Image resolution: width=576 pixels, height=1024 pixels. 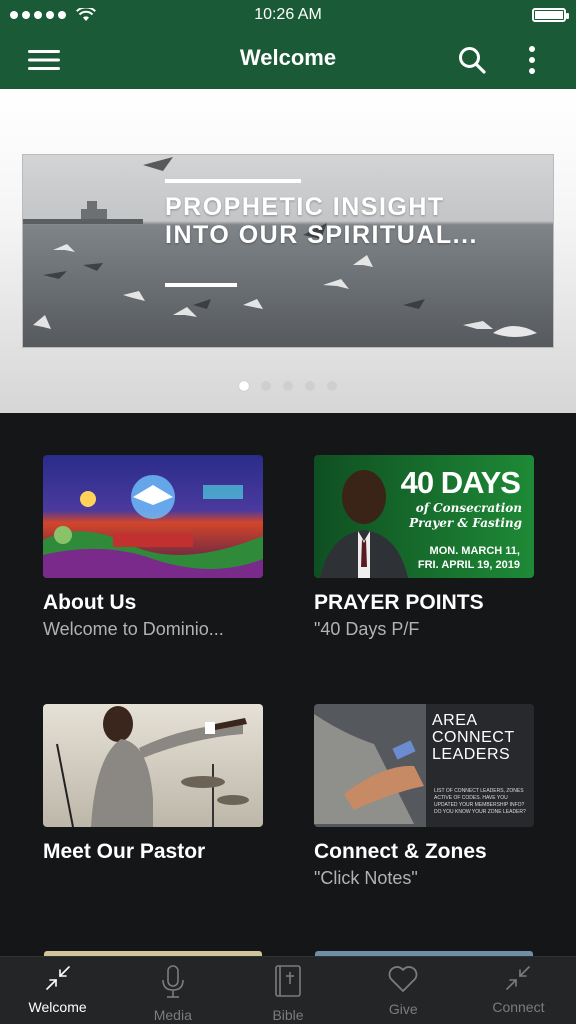 I want to click on poster-date-start: MON. MARCH 11,, so click(x=474, y=551).